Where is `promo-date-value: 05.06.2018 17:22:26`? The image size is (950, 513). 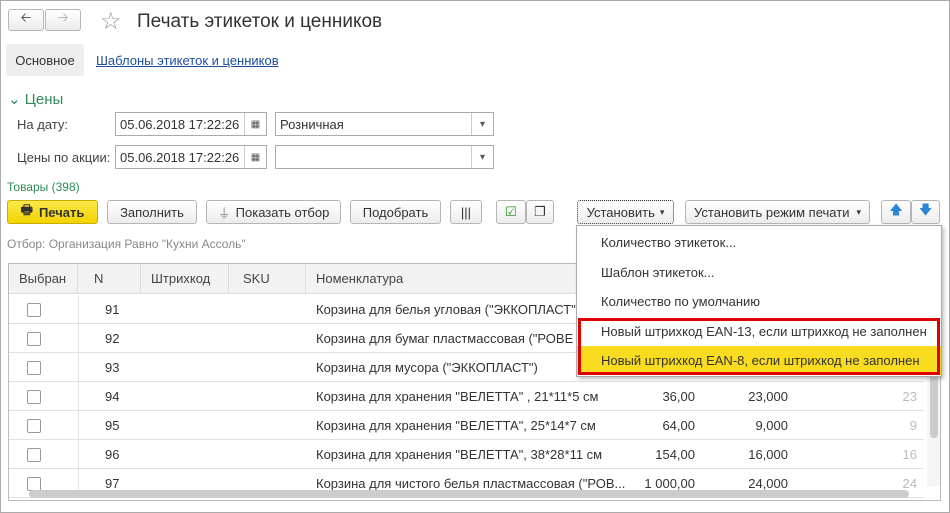 promo-date-value: 05.06.2018 17:22:26 is located at coordinates (180, 157).